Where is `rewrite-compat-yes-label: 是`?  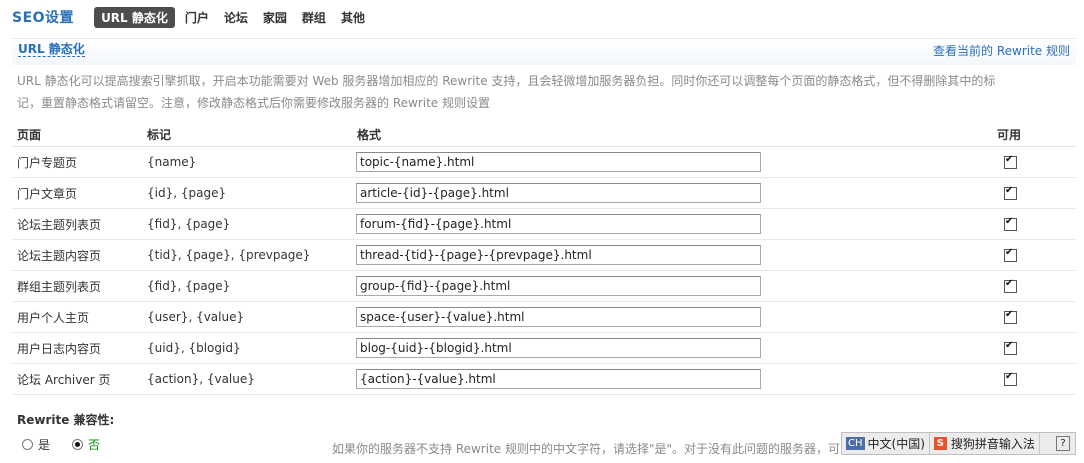 rewrite-compat-yes-label: 是 is located at coordinates (44, 444).